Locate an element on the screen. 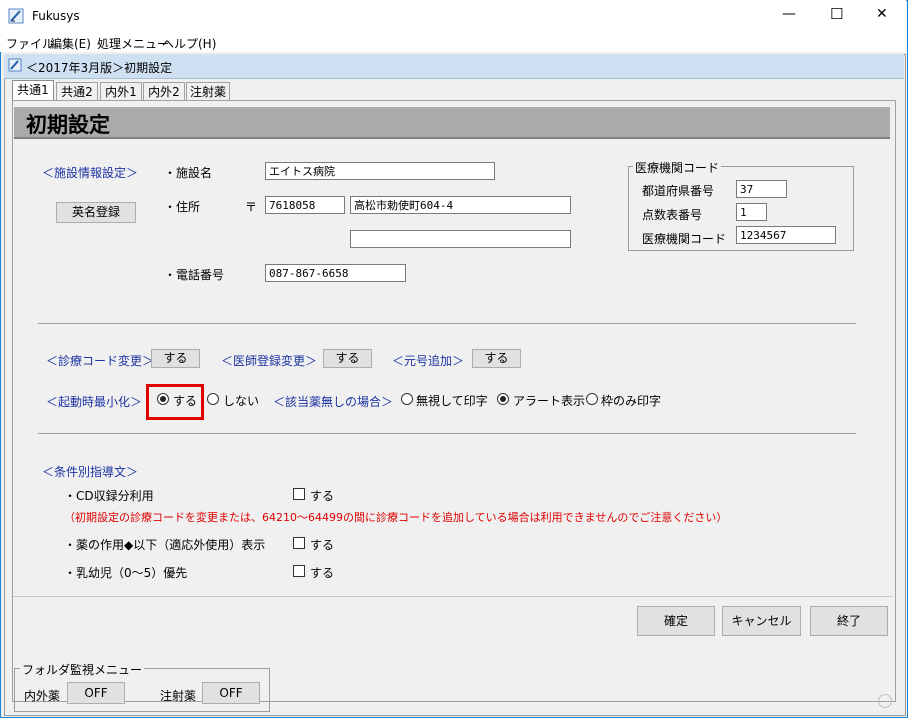  era-label: ＜元号追加＞ is located at coordinates (428, 361).